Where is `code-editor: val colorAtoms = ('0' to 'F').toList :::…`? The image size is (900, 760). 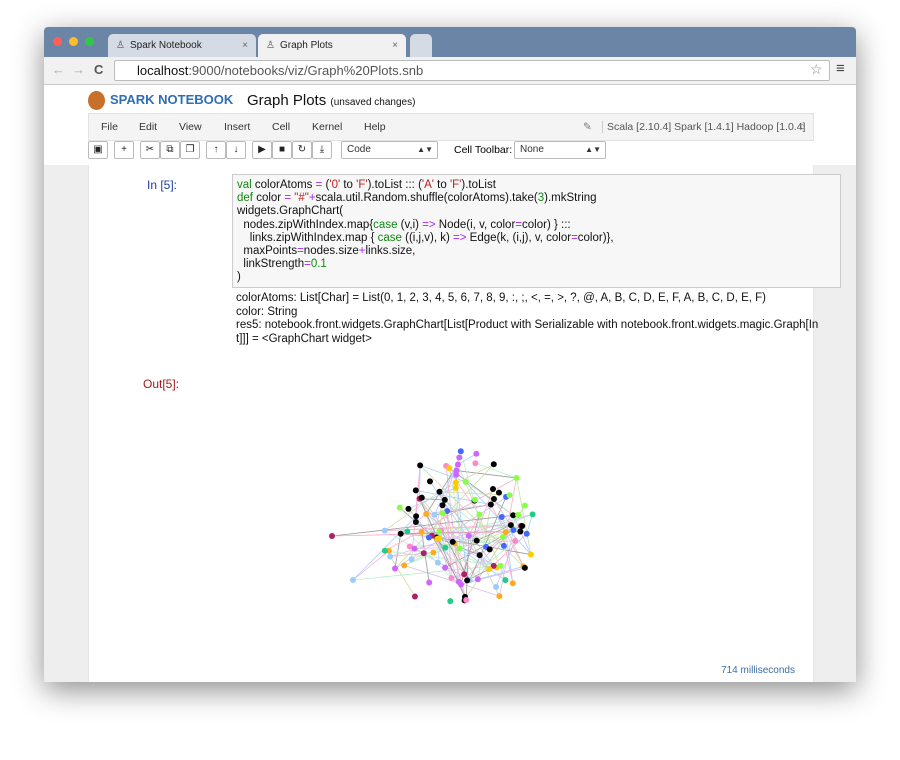 code-editor: val colorAtoms = ('0' to 'F').toList :::… is located at coordinates (536, 231).